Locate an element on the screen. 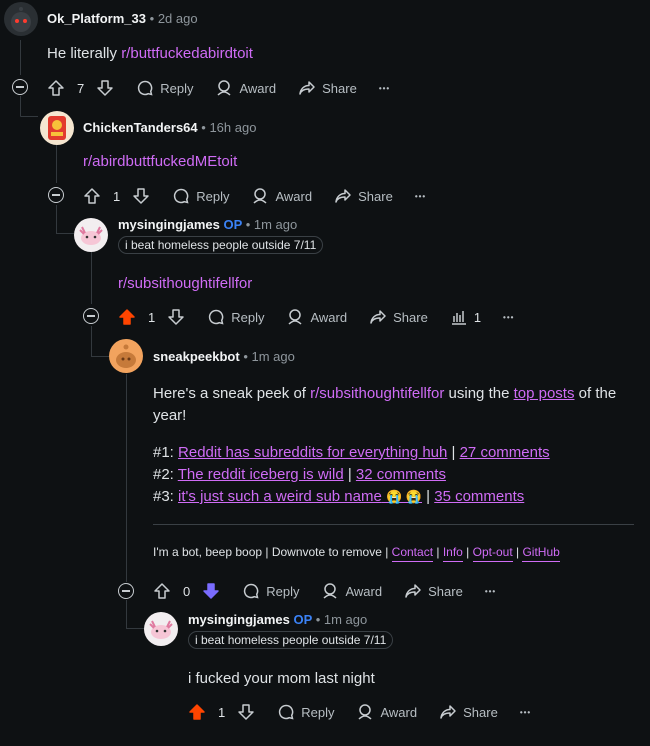 Image resolution: width=650 pixels, height=746 pixels. username: Ok_Platform_33 is located at coordinates (96, 18).